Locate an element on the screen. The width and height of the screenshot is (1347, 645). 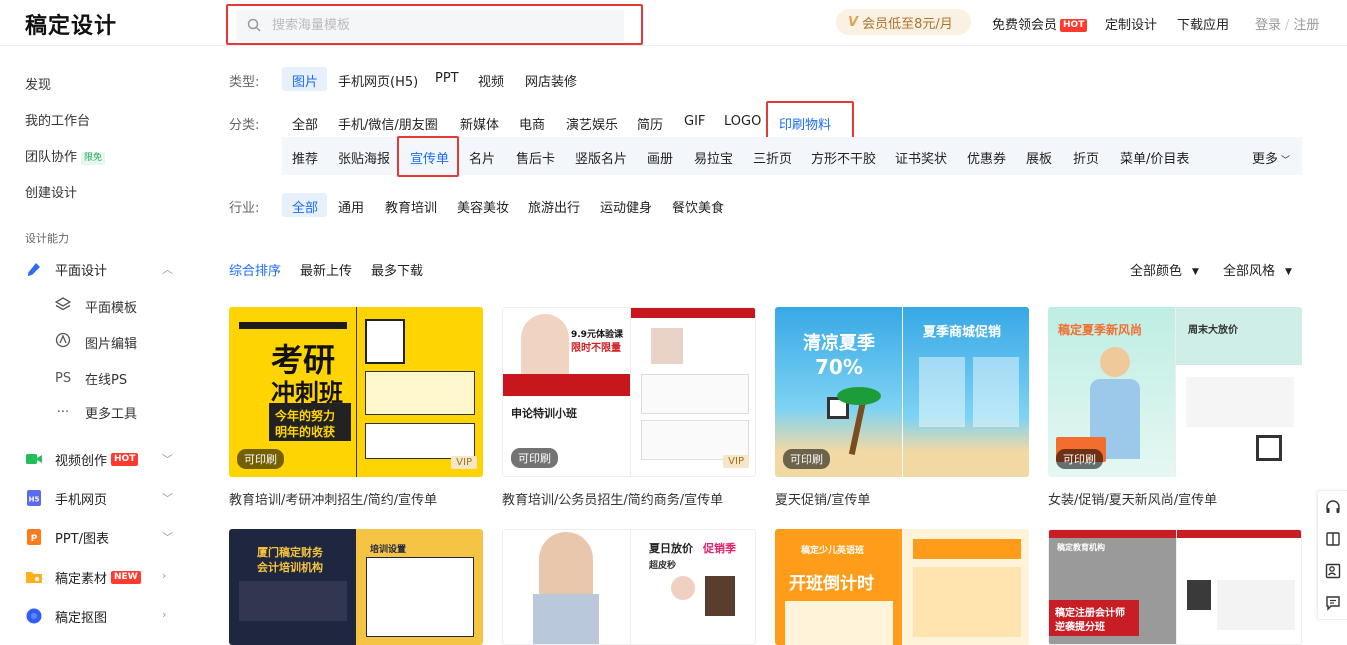
category-resume: 简历 is located at coordinates (650, 123).